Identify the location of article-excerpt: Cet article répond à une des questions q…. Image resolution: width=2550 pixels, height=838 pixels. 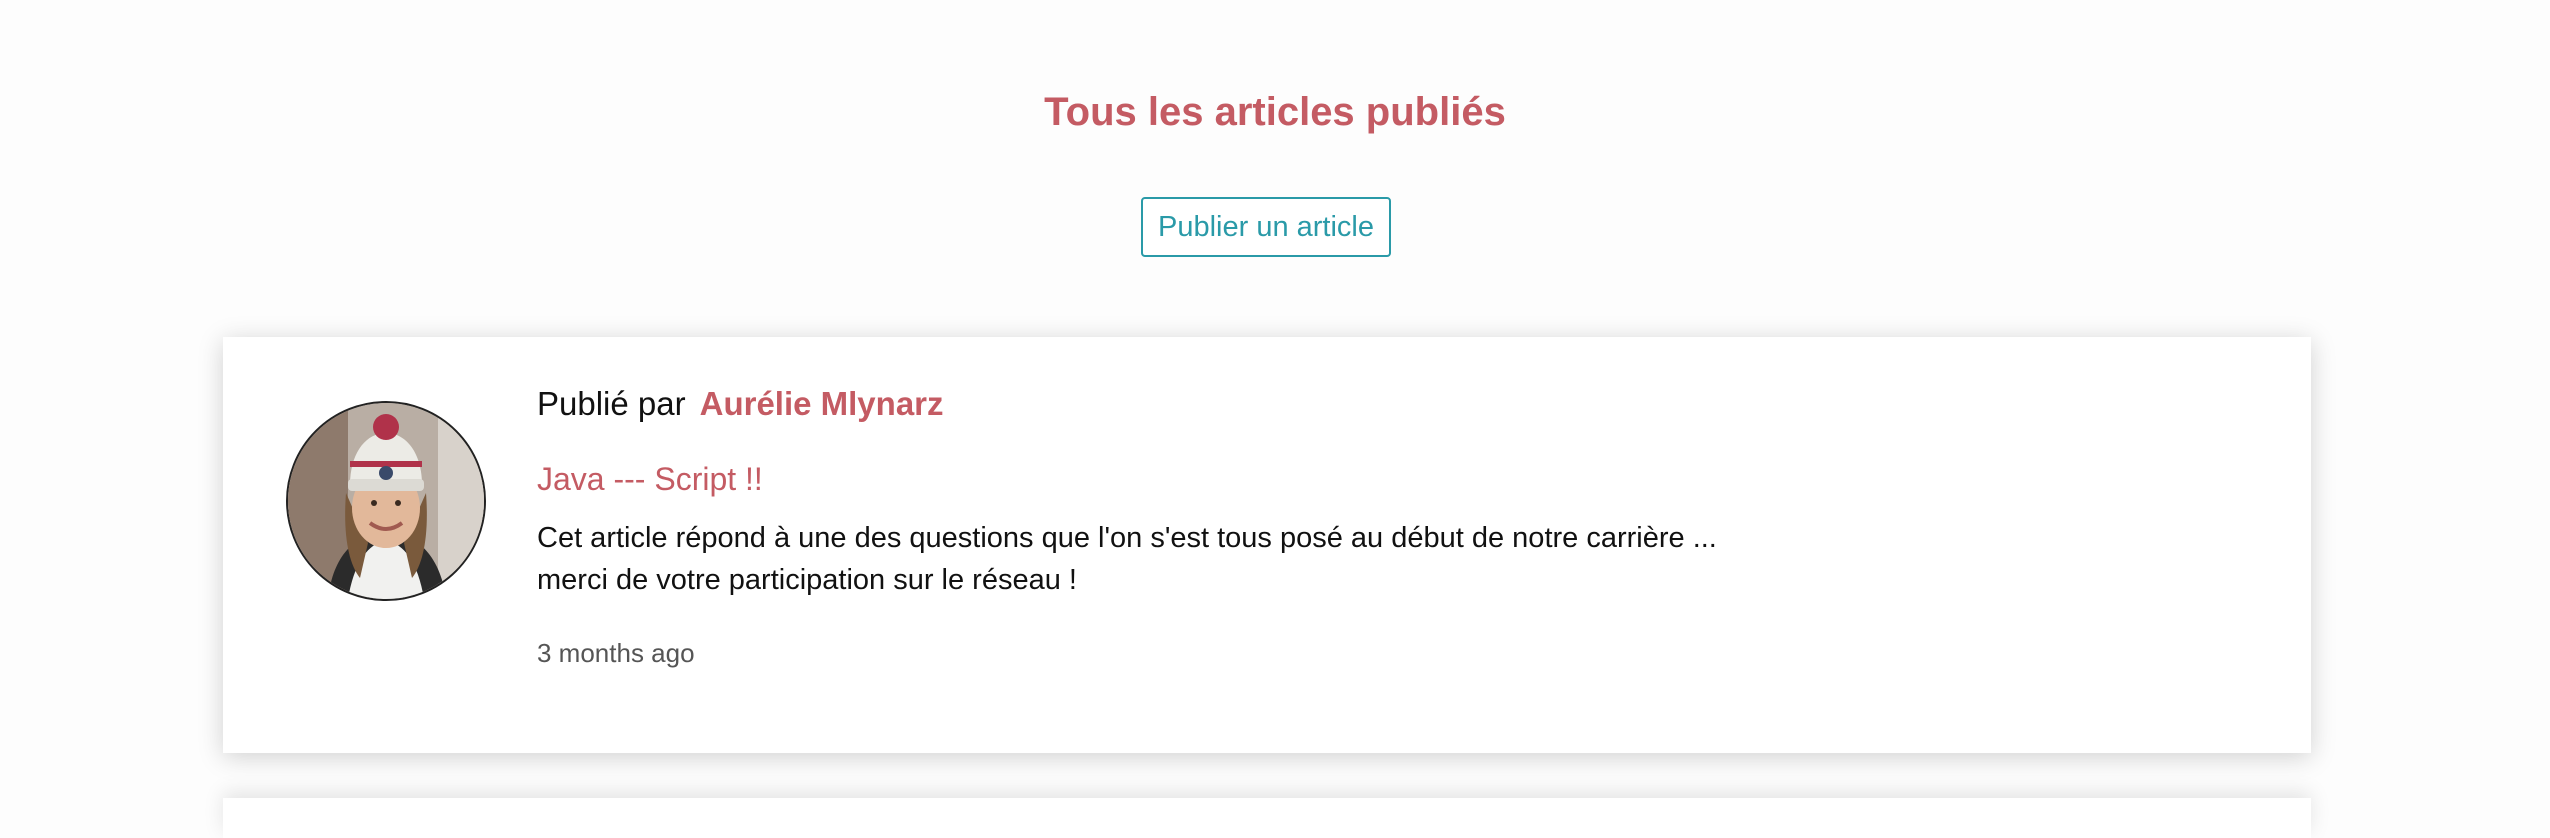
(1237, 559).